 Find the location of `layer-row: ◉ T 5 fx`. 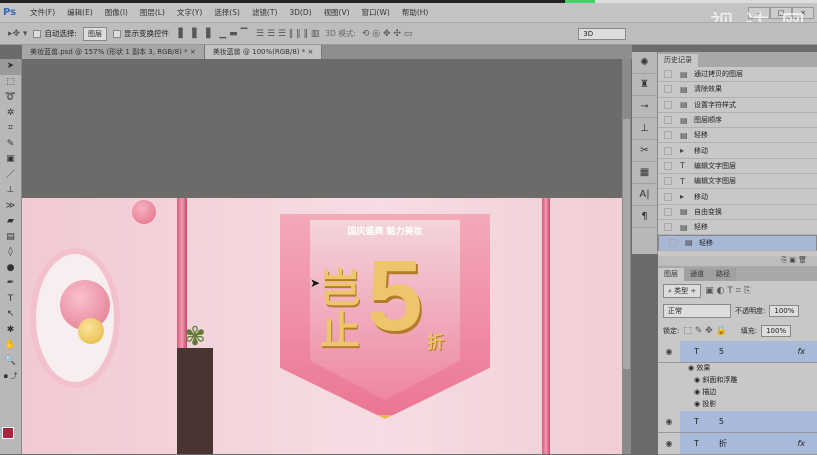

layer-row: ◉ T 5 fx is located at coordinates (737, 352).